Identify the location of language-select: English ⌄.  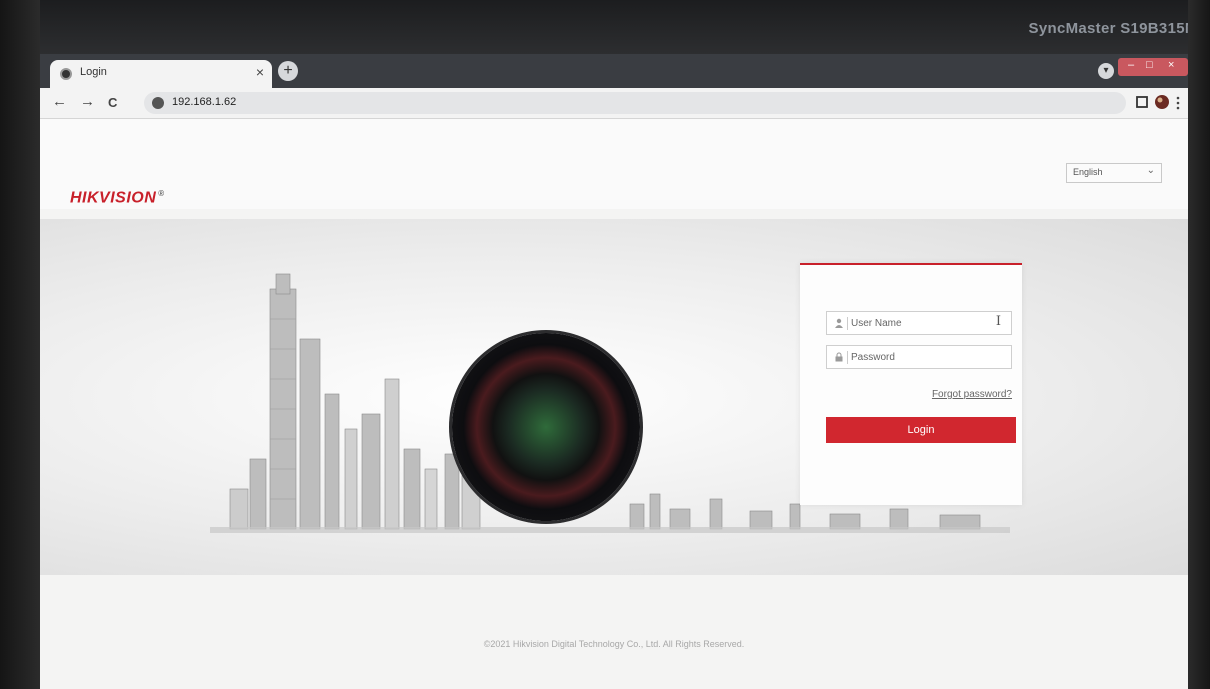
(1114, 173).